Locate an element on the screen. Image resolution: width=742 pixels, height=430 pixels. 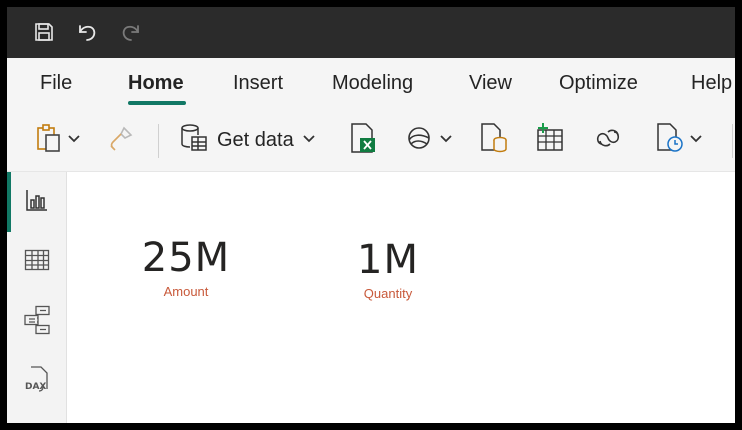
dataverse-button is located at coordinates (609, 140).